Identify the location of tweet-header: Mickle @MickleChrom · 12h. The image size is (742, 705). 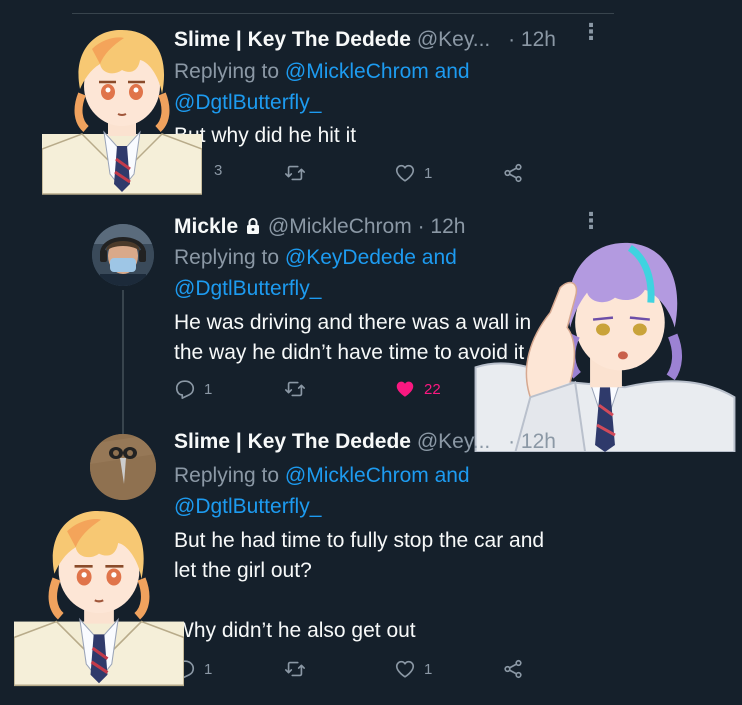
(319, 227).